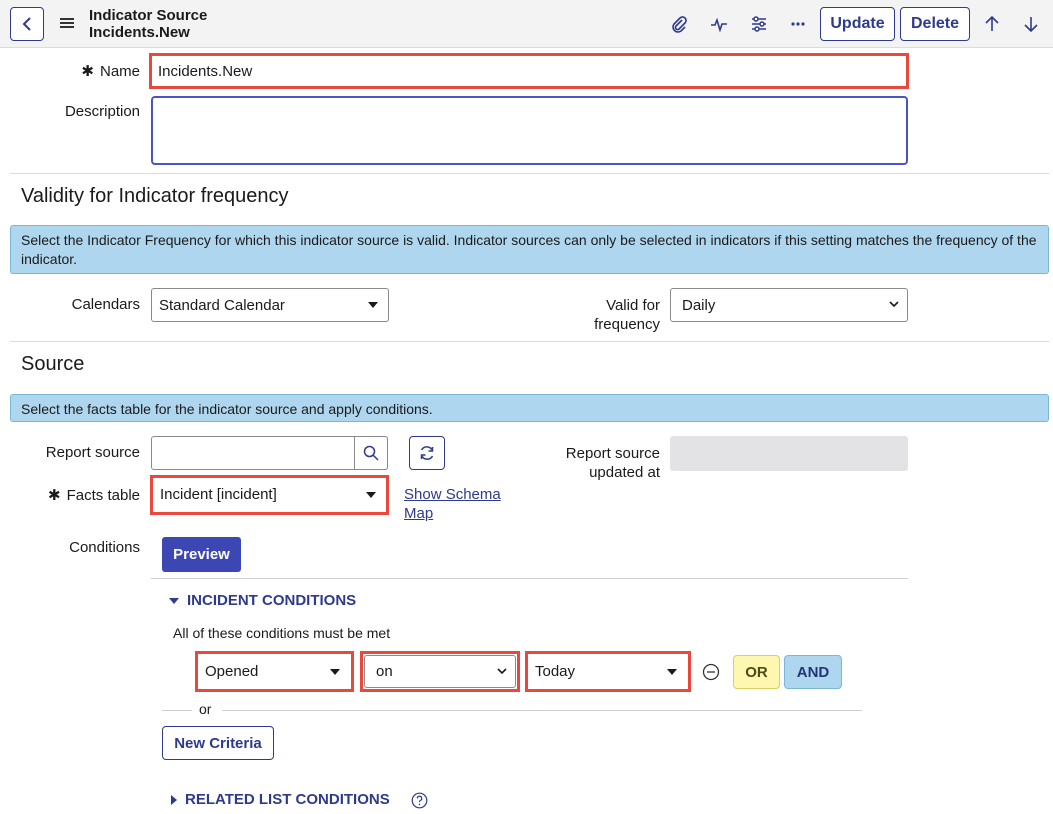  What do you see at coordinates (1031, 24) in the screenshot?
I see `arrow-down-icon` at bounding box center [1031, 24].